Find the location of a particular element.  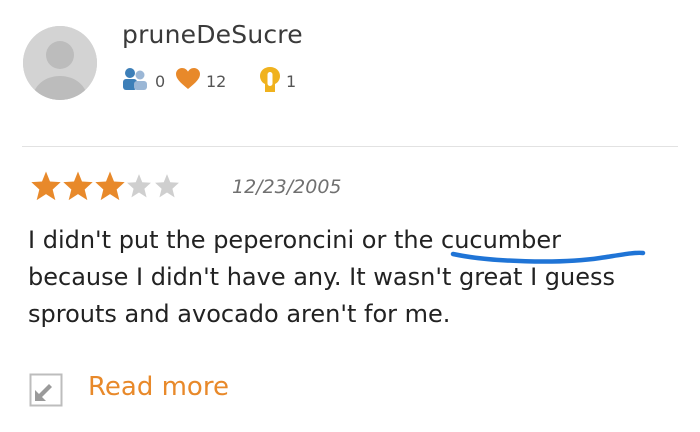

read-more-link: Read more is located at coordinates (158, 387).